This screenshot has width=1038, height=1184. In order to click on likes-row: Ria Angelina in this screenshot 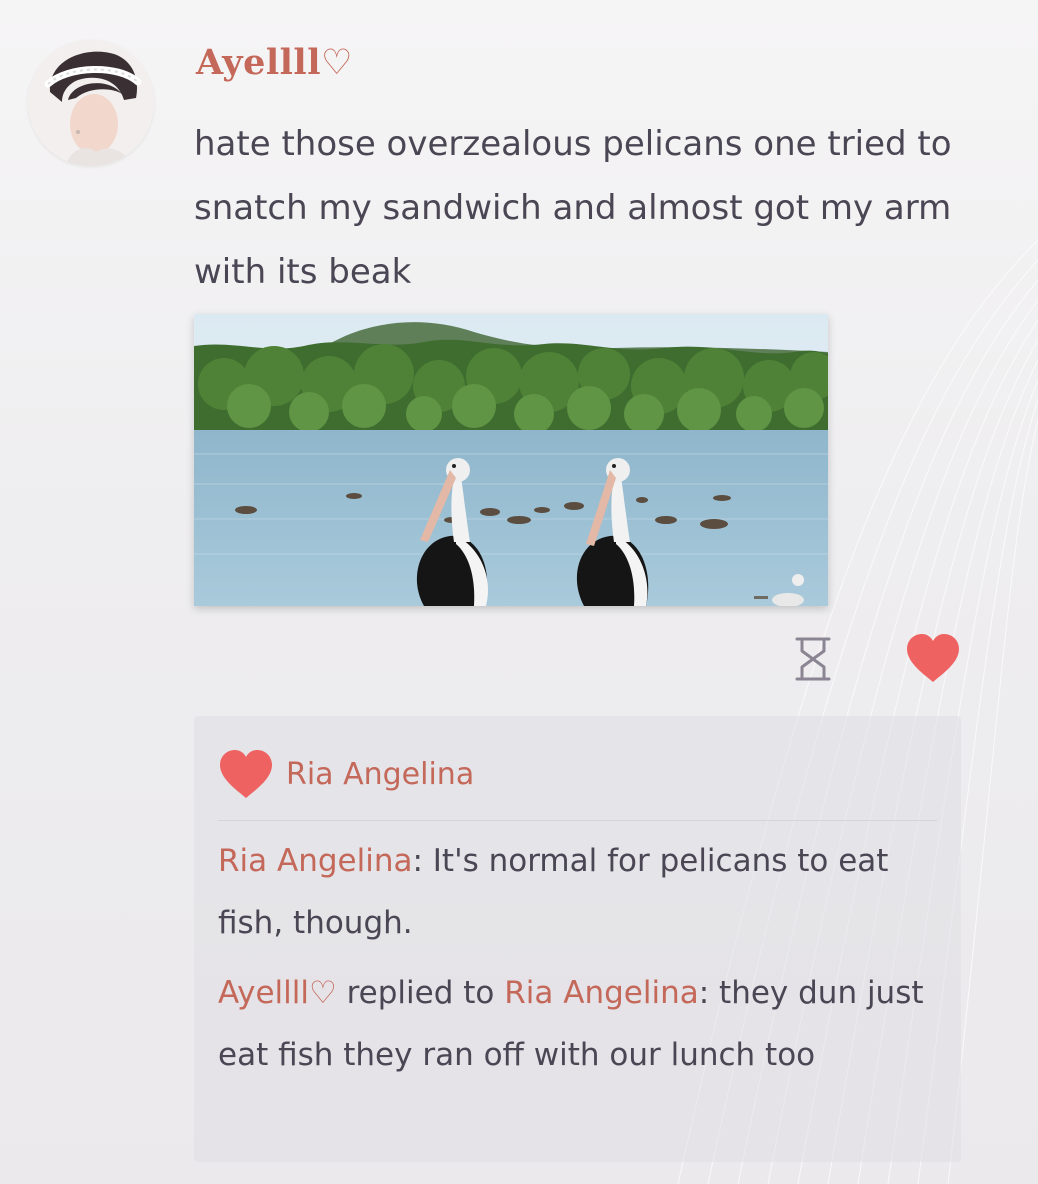, I will do `click(346, 774)`.